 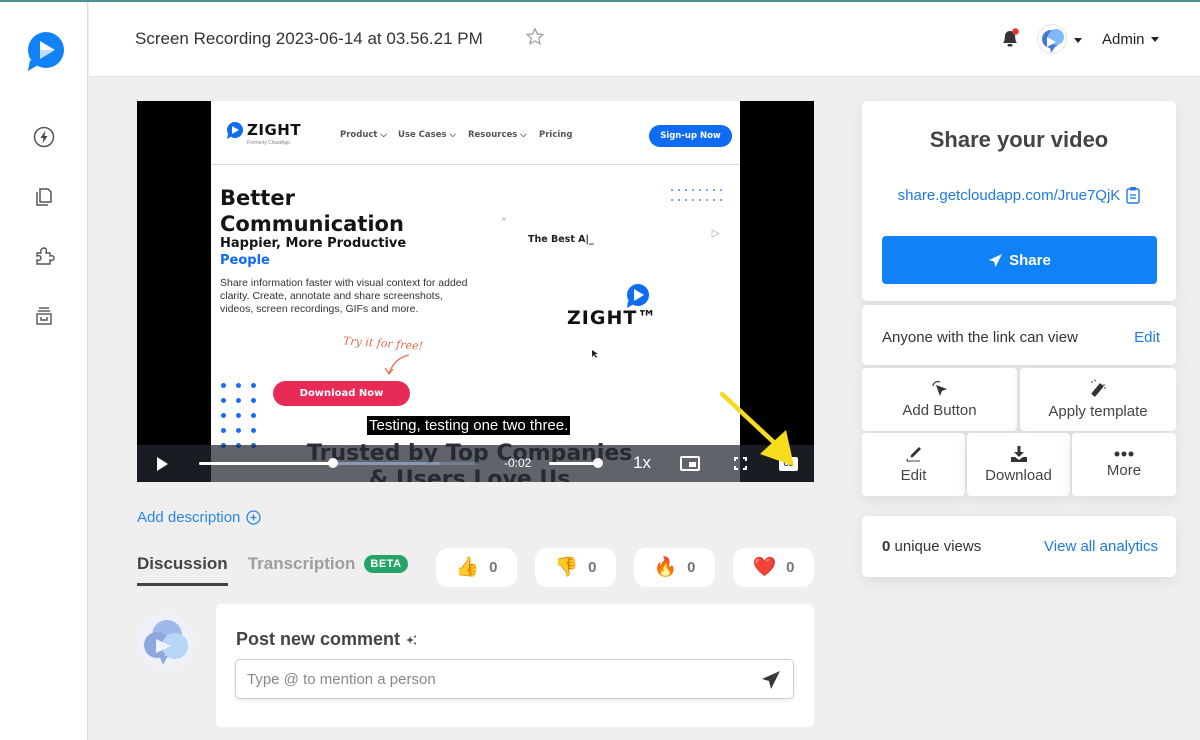 I want to click on view-analytics-link: View all analytics, so click(x=1101, y=546).